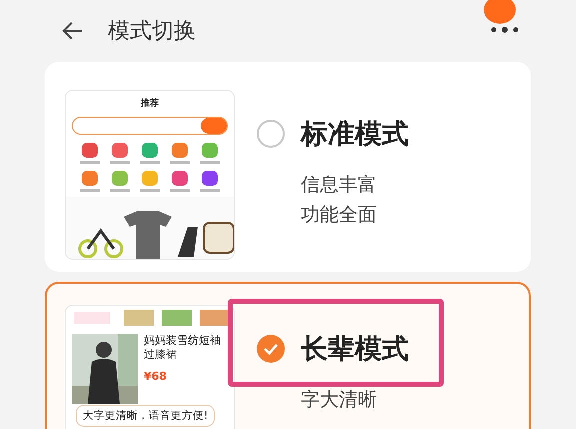 The width and height of the screenshot is (576, 429). I want to click on page-title: 模式切换, so click(152, 32).